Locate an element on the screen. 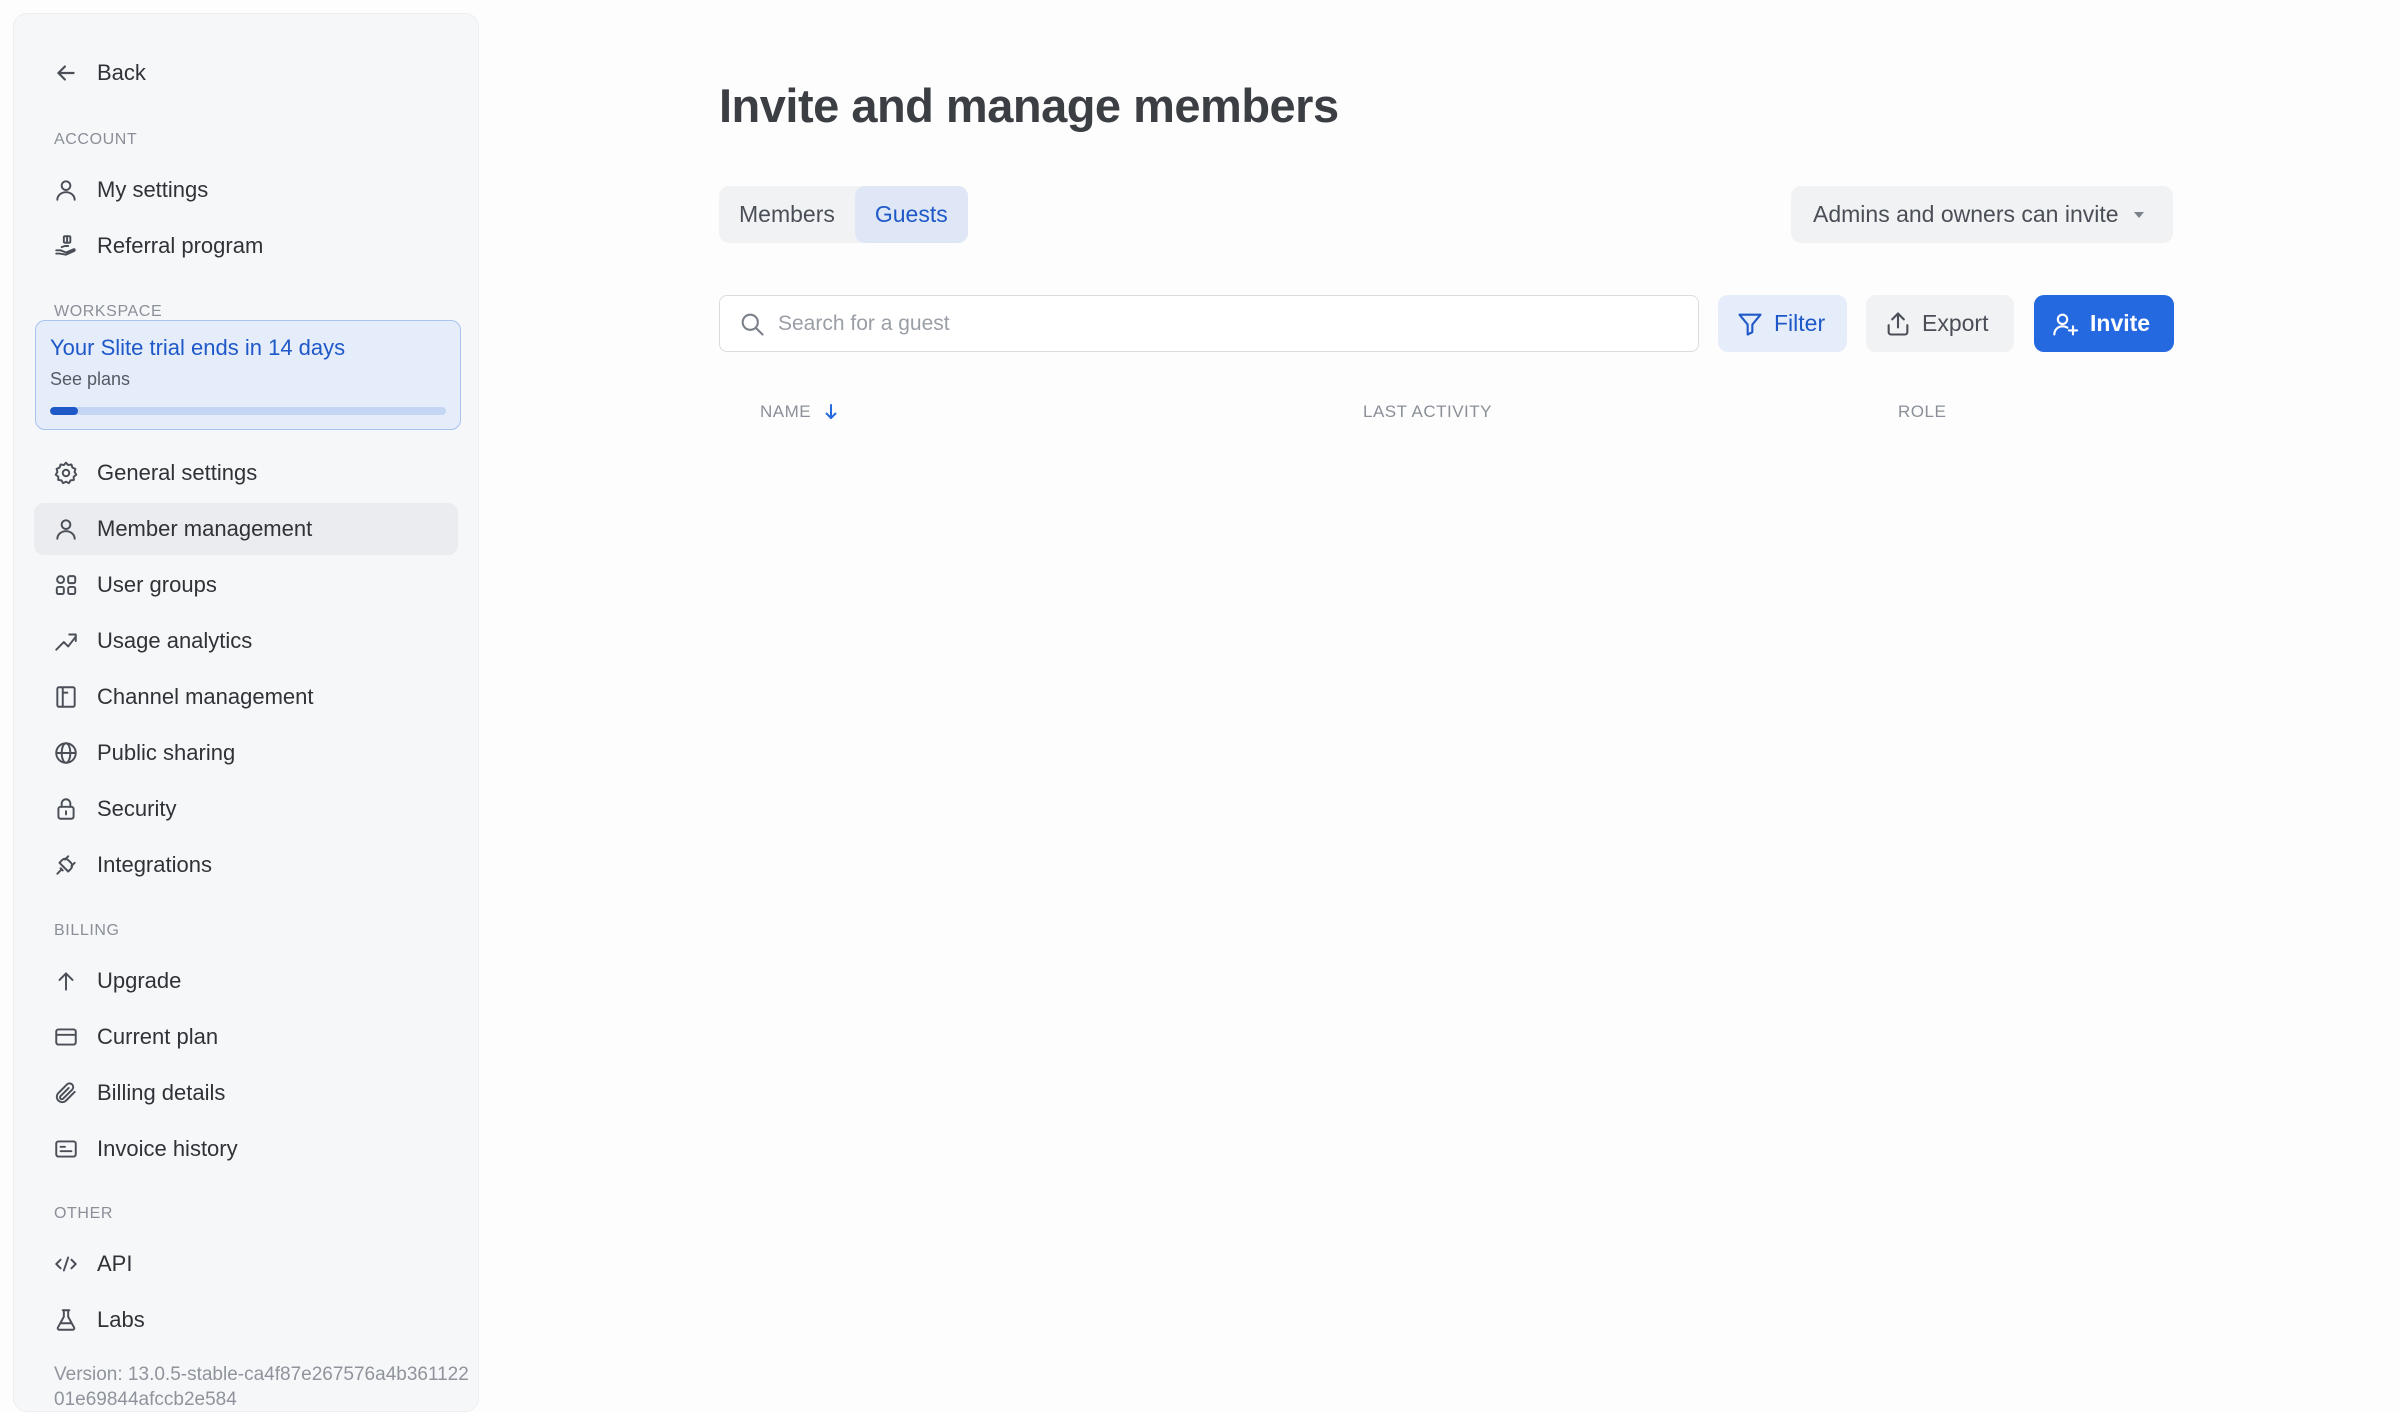 The width and height of the screenshot is (2400, 1412). sort-arrow-down-icon is located at coordinates (831, 412).